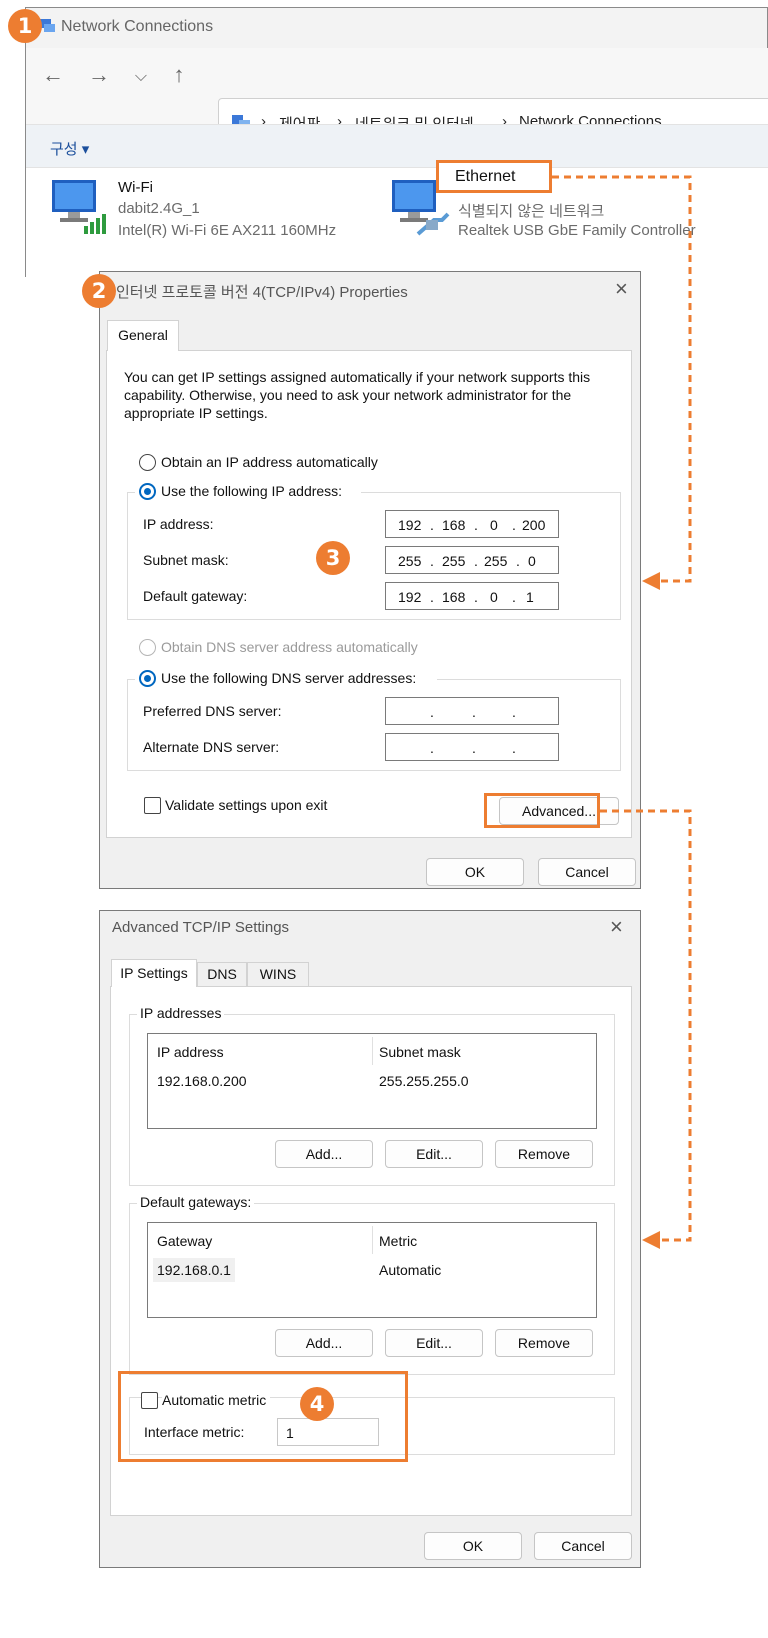 The width and height of the screenshot is (768, 1638). I want to click on arrowhead-ipv4, so click(651, 581).